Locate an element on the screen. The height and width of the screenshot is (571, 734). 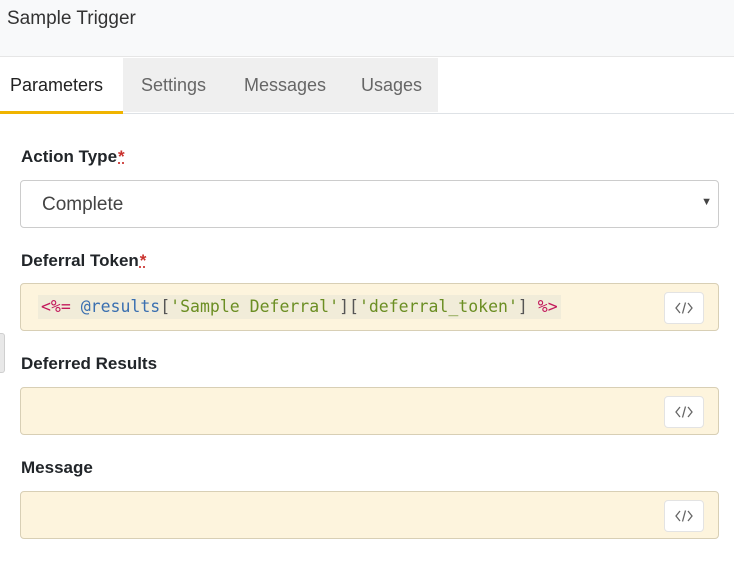
tab-usages: Usages is located at coordinates (391, 86).